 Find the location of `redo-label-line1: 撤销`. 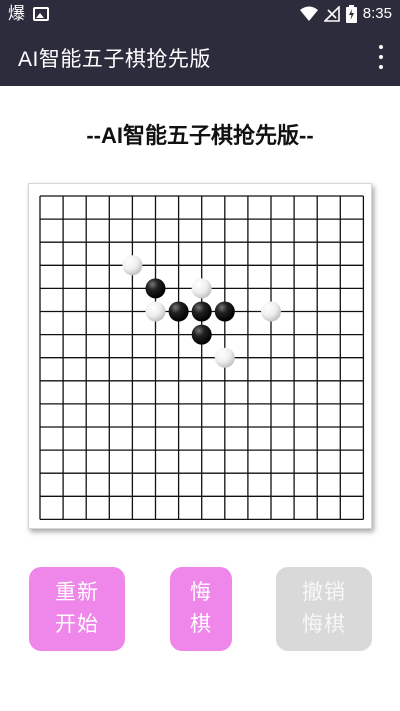

redo-label-line1: 撤销 is located at coordinates (324, 592).